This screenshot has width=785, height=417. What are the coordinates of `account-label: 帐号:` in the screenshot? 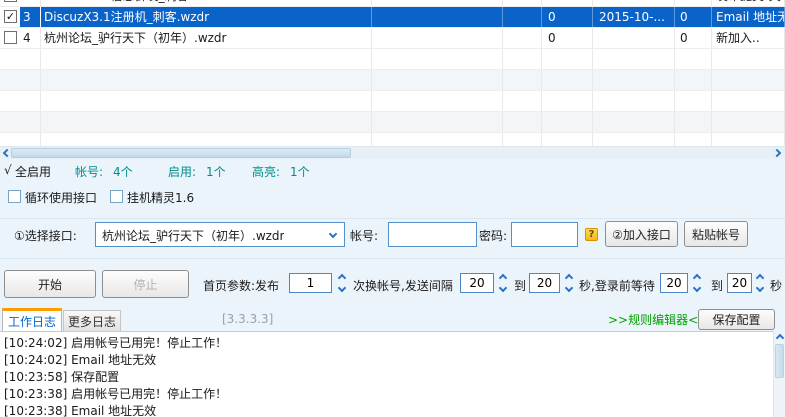 It's located at (364, 236).